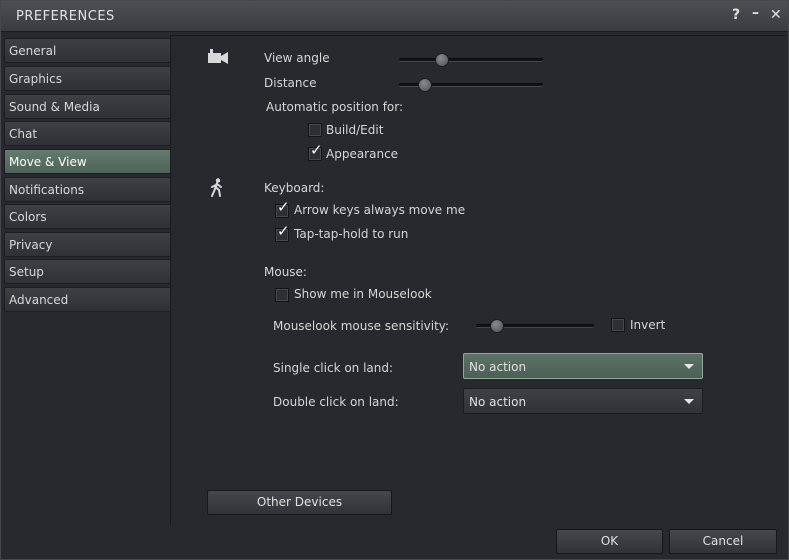  What do you see at coordinates (361, 326) in the screenshot?
I see `sensitivity-label: Mouselook mouse sensitivity:` at bounding box center [361, 326].